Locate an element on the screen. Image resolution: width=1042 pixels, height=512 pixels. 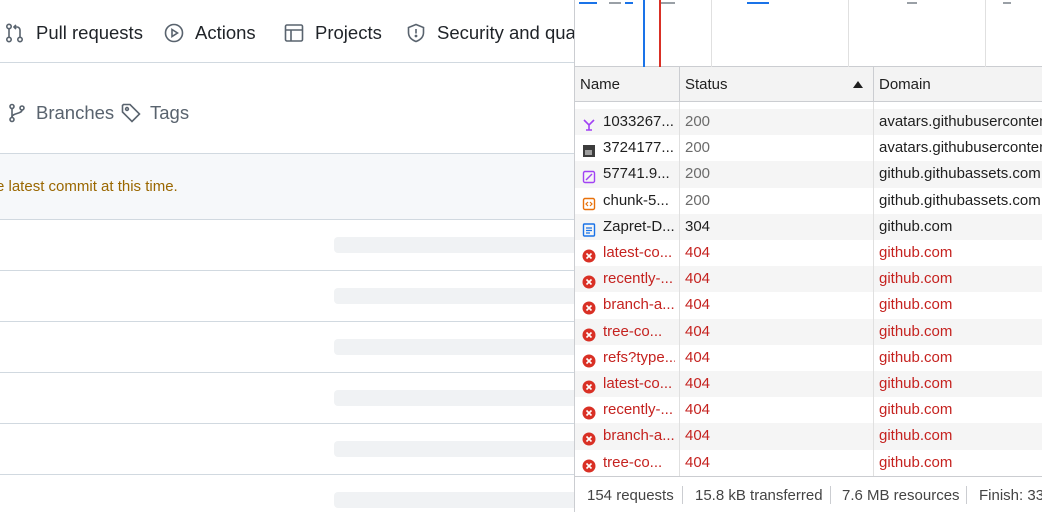
load-event-marker is located at coordinates (660, 33).